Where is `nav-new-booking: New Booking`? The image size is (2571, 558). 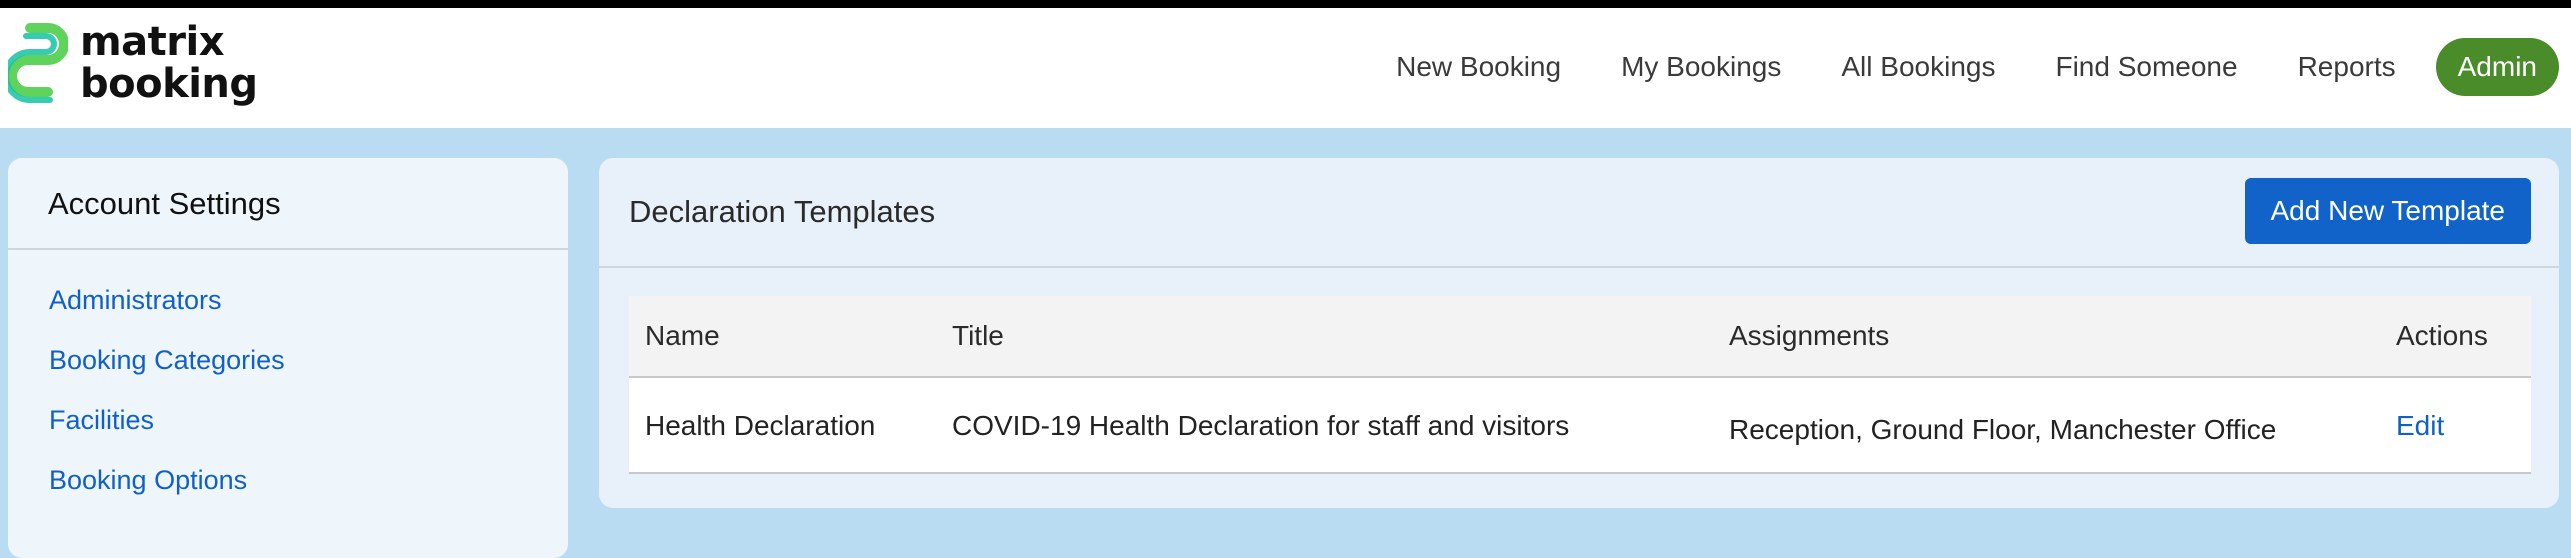
nav-new-booking: New Booking is located at coordinates (1478, 67).